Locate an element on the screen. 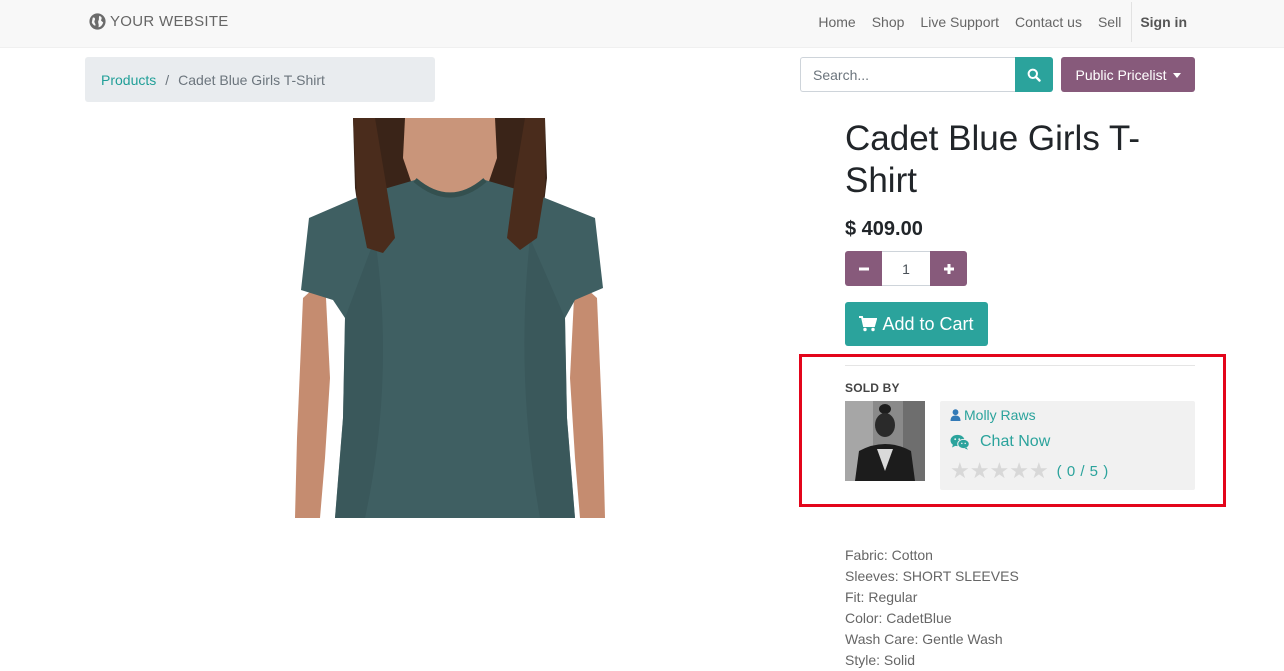 Image resolution: width=1284 pixels, height=671 pixels. minus-icon is located at coordinates (863, 268).